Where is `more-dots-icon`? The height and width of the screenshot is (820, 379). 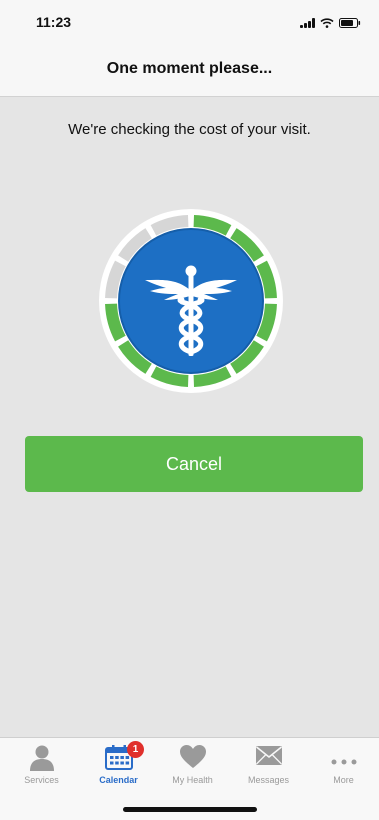
more-dots-icon is located at coordinates (344, 761).